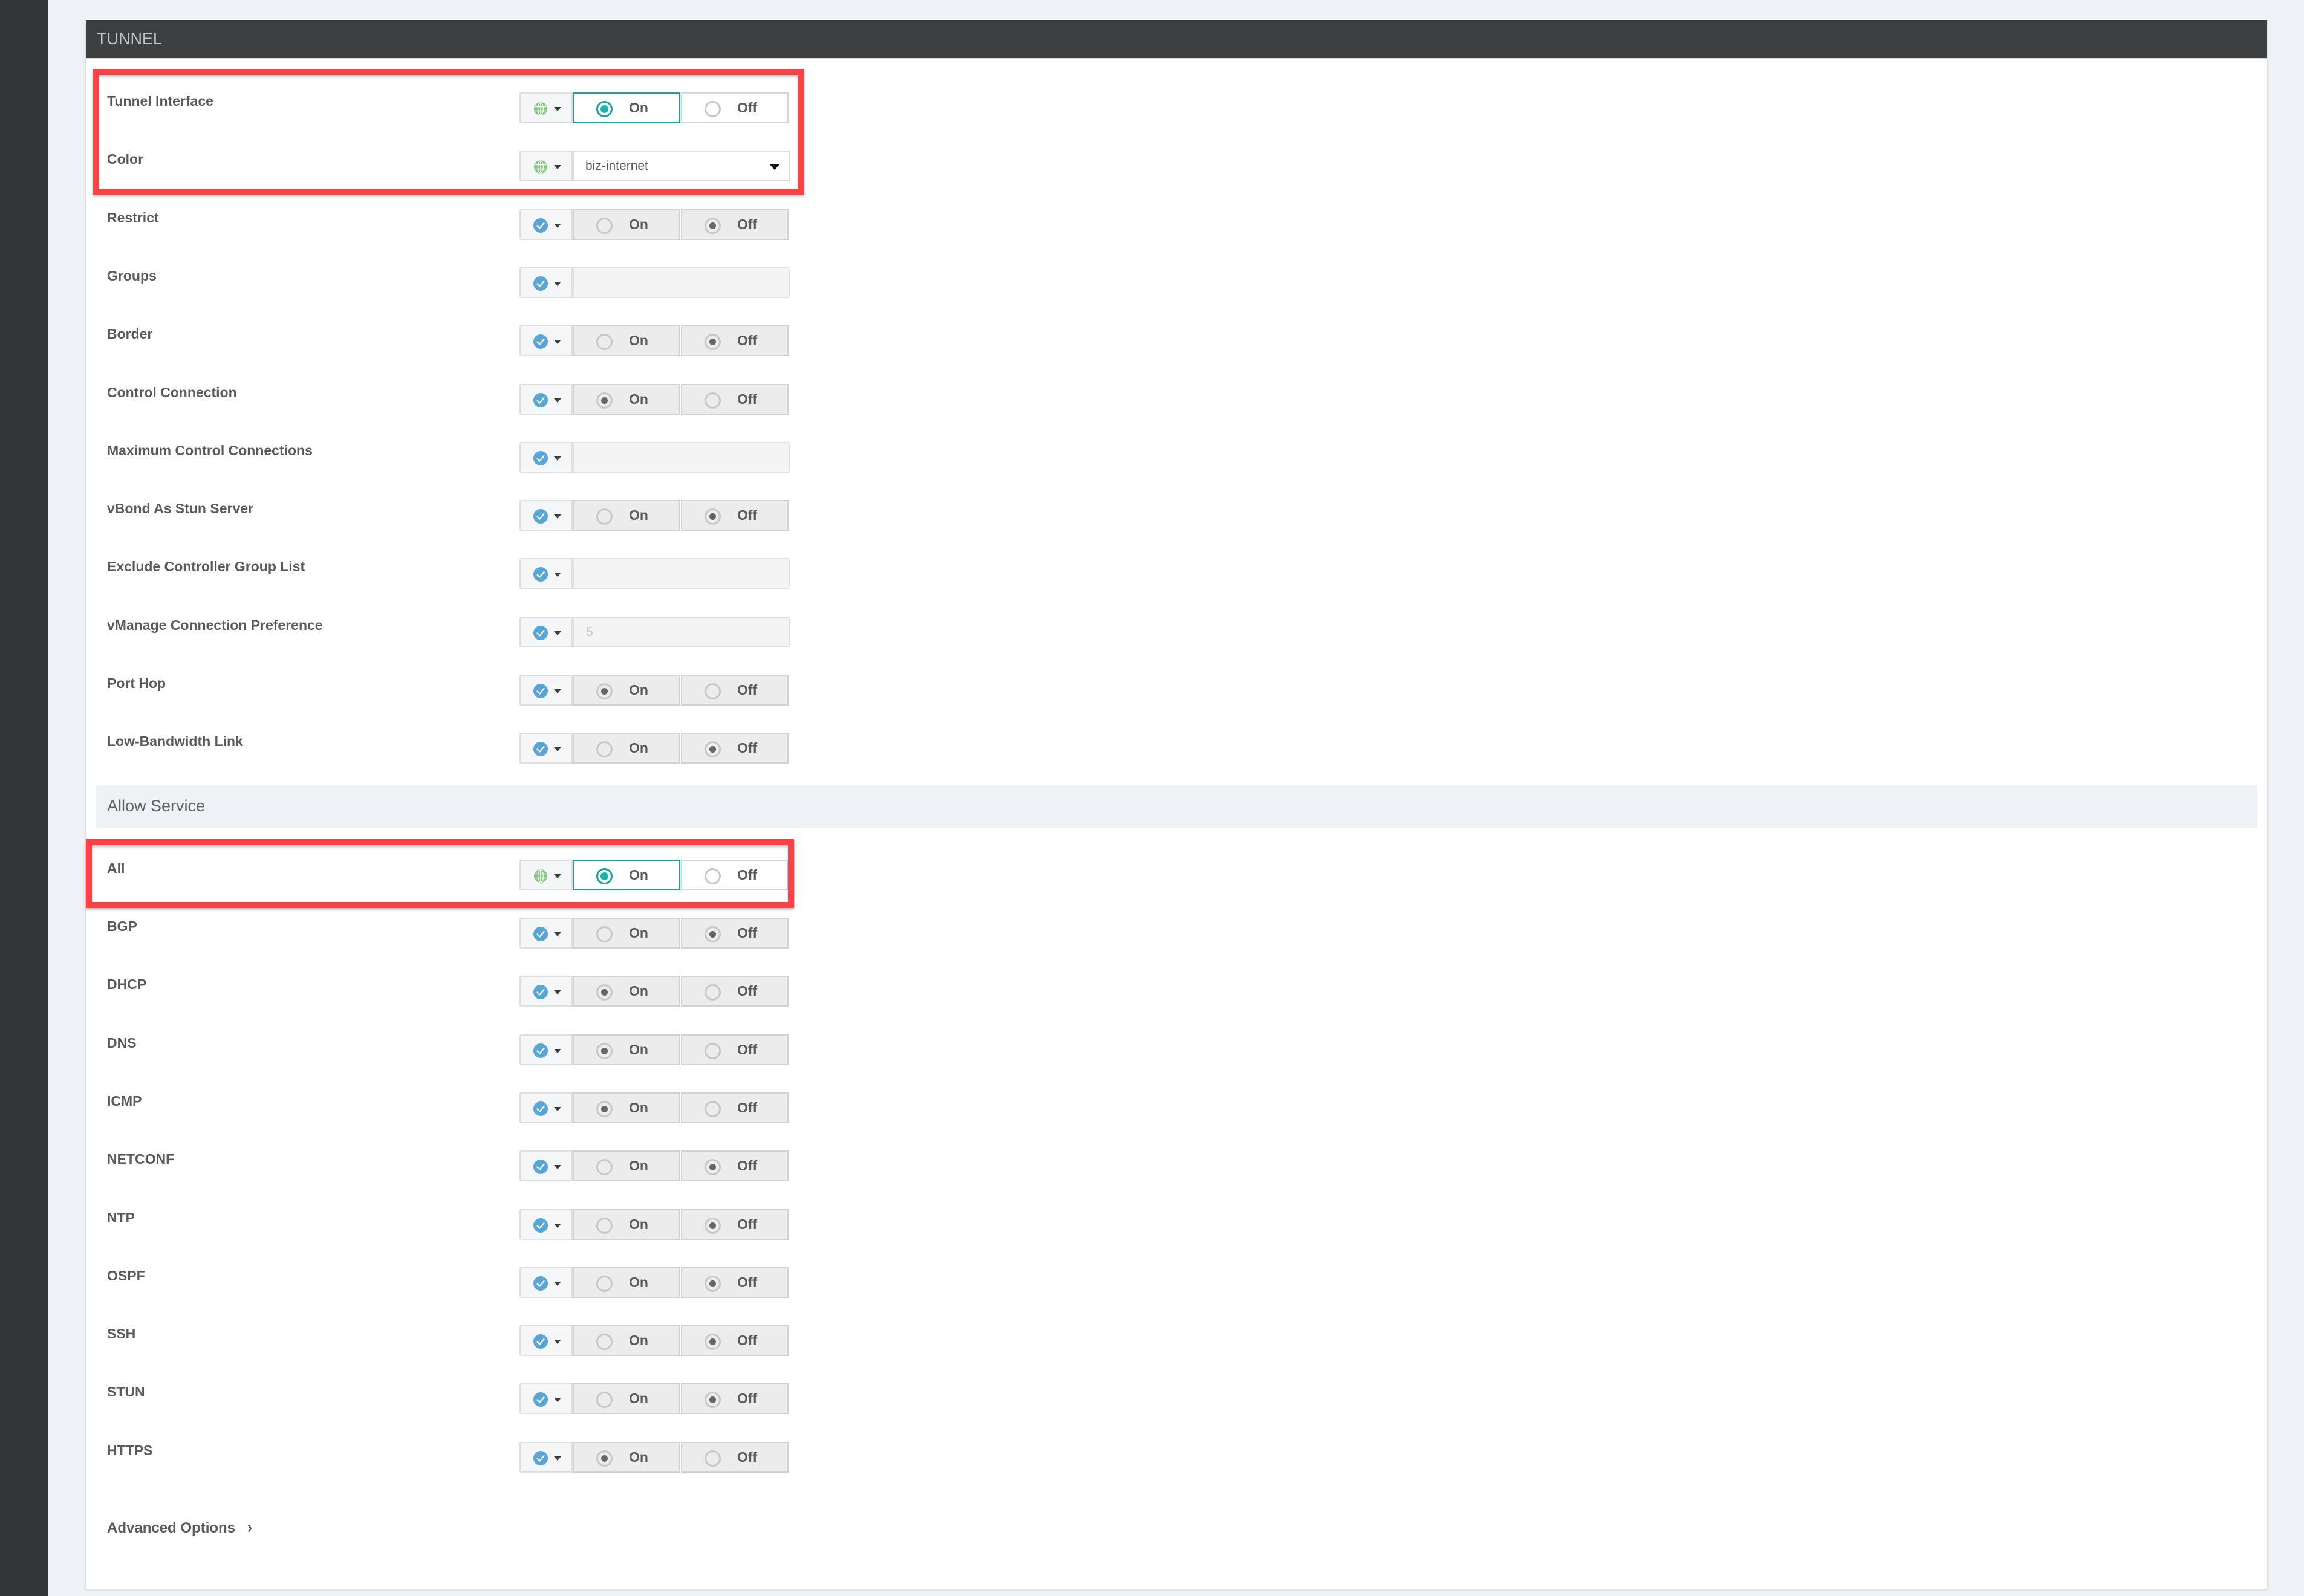  Describe the element at coordinates (121, 1333) in the screenshot. I see `setting-label: SSH` at that location.